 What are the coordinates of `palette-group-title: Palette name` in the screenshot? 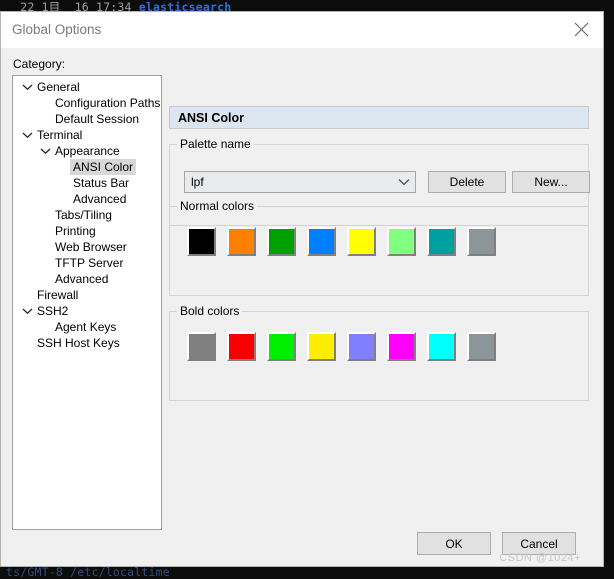 It's located at (215, 144).